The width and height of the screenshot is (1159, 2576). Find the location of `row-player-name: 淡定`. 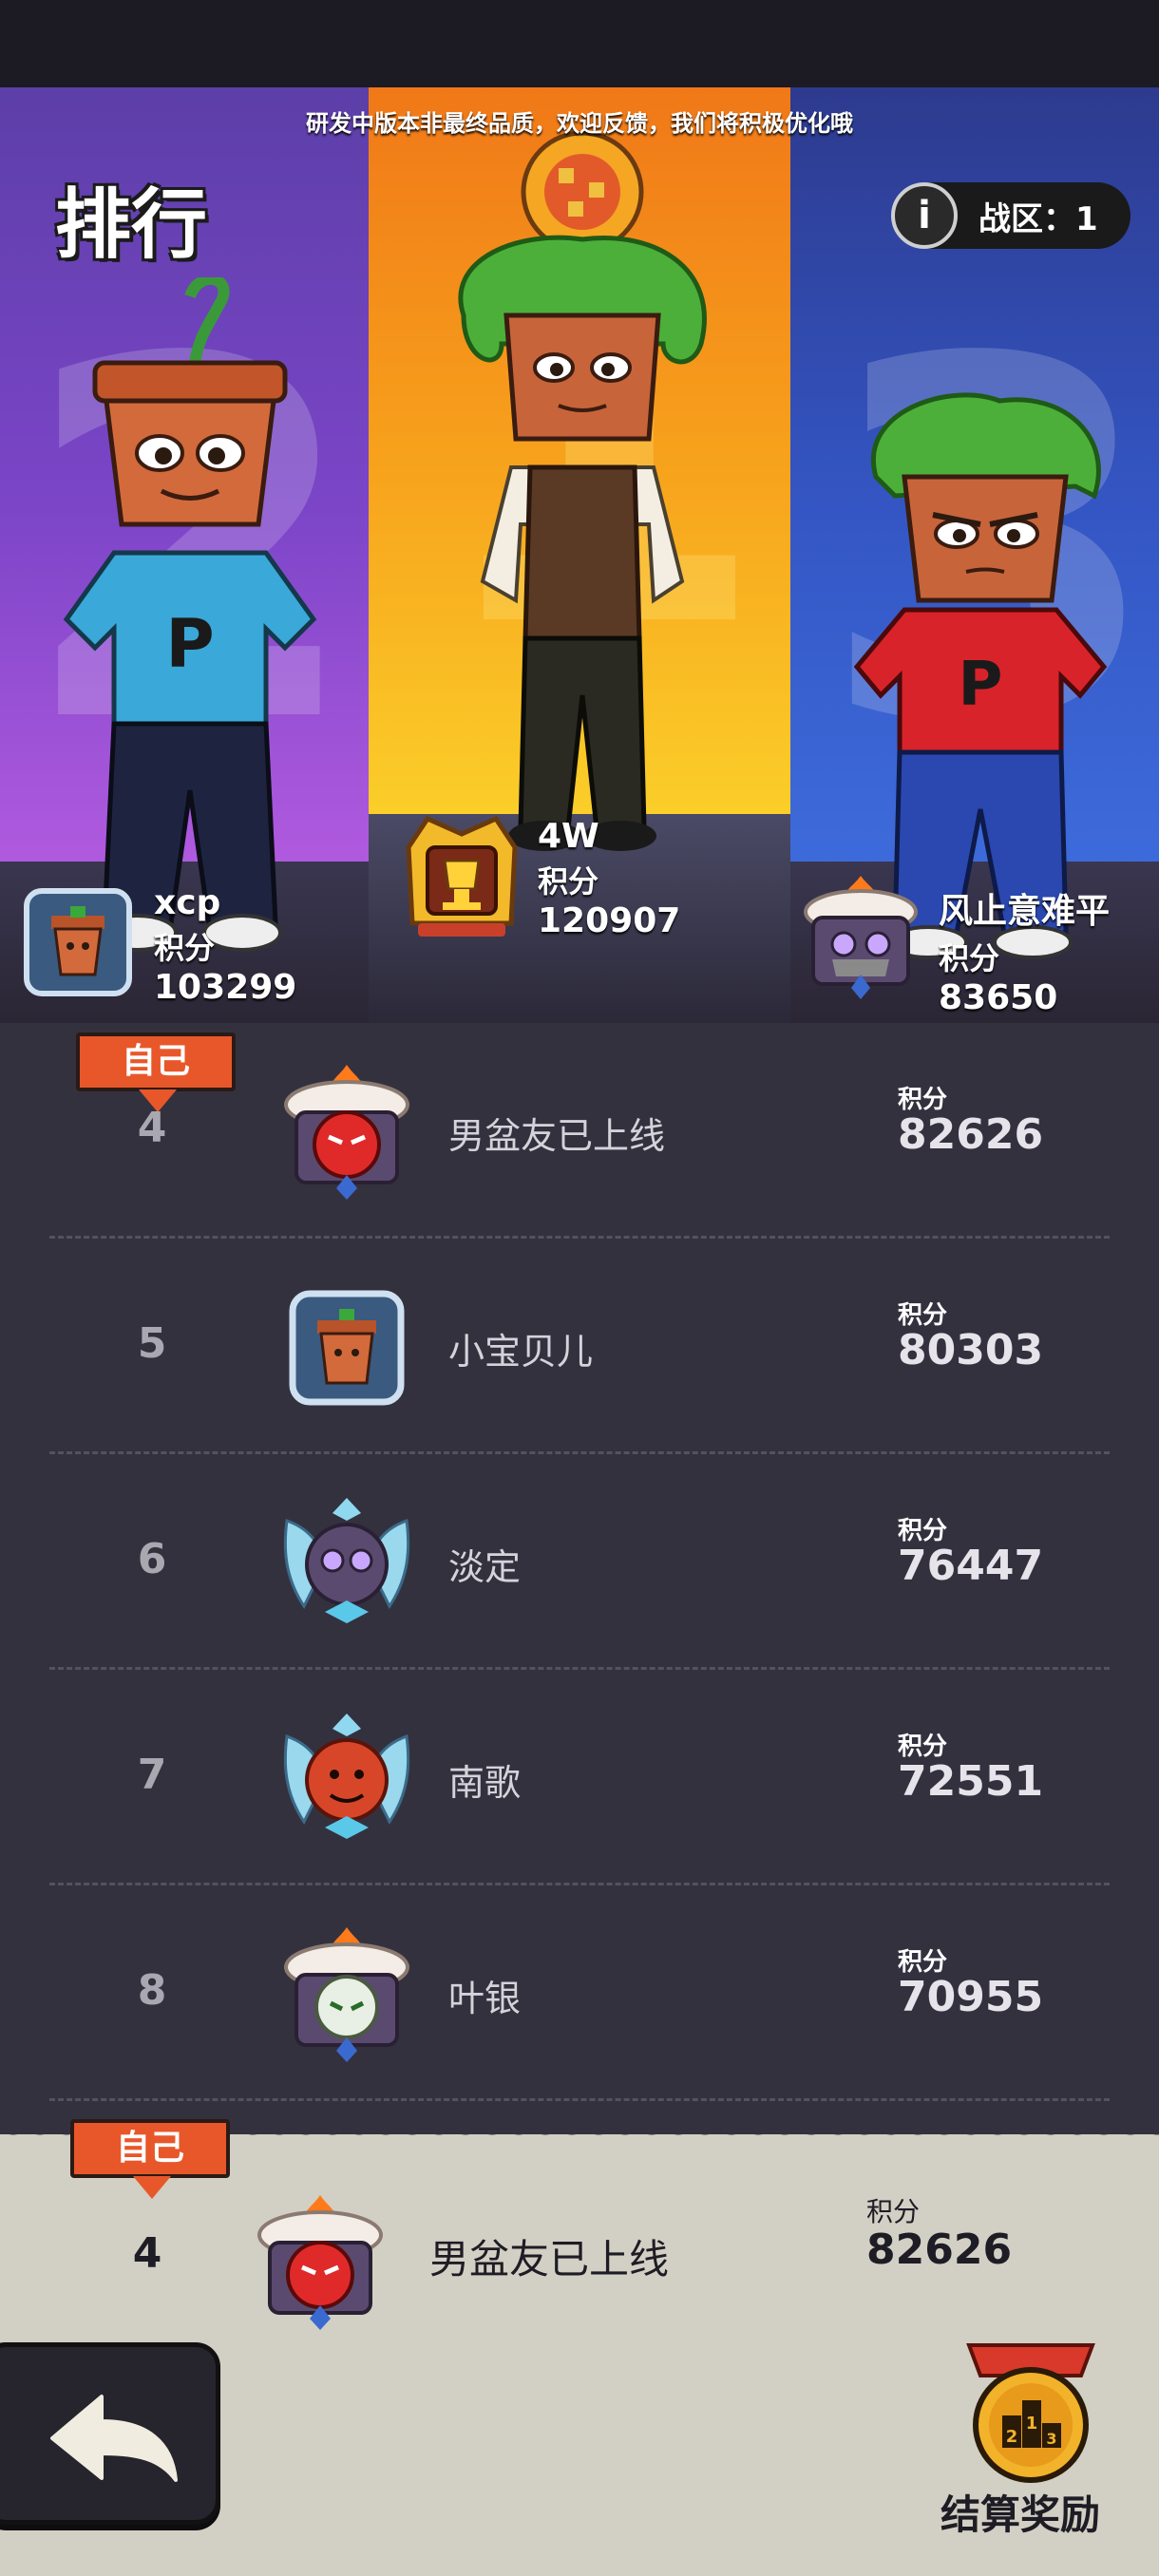

row-player-name: 淡定 is located at coordinates (485, 1567).